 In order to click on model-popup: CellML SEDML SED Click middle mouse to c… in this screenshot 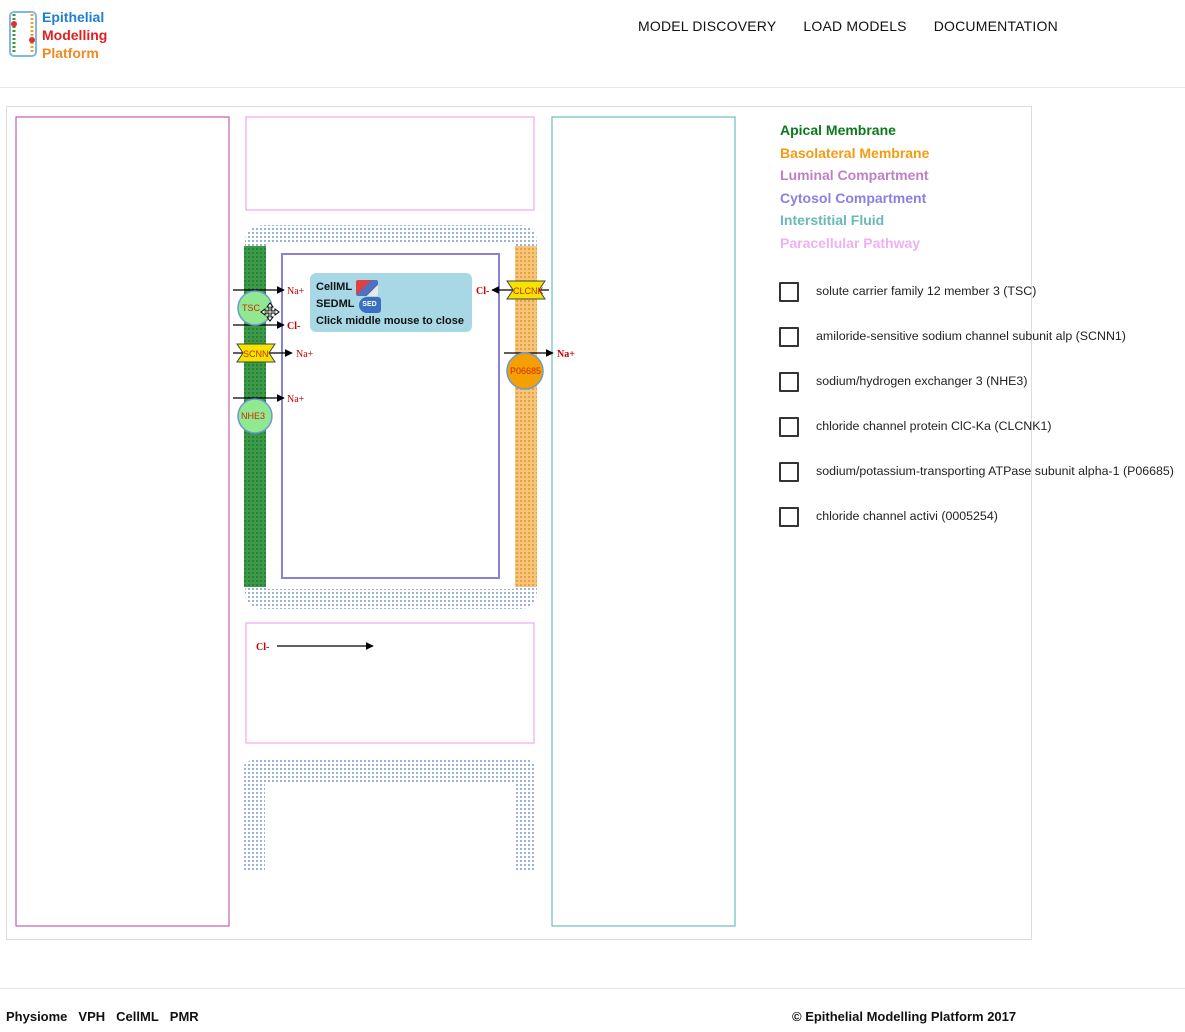, I will do `click(391, 302)`.